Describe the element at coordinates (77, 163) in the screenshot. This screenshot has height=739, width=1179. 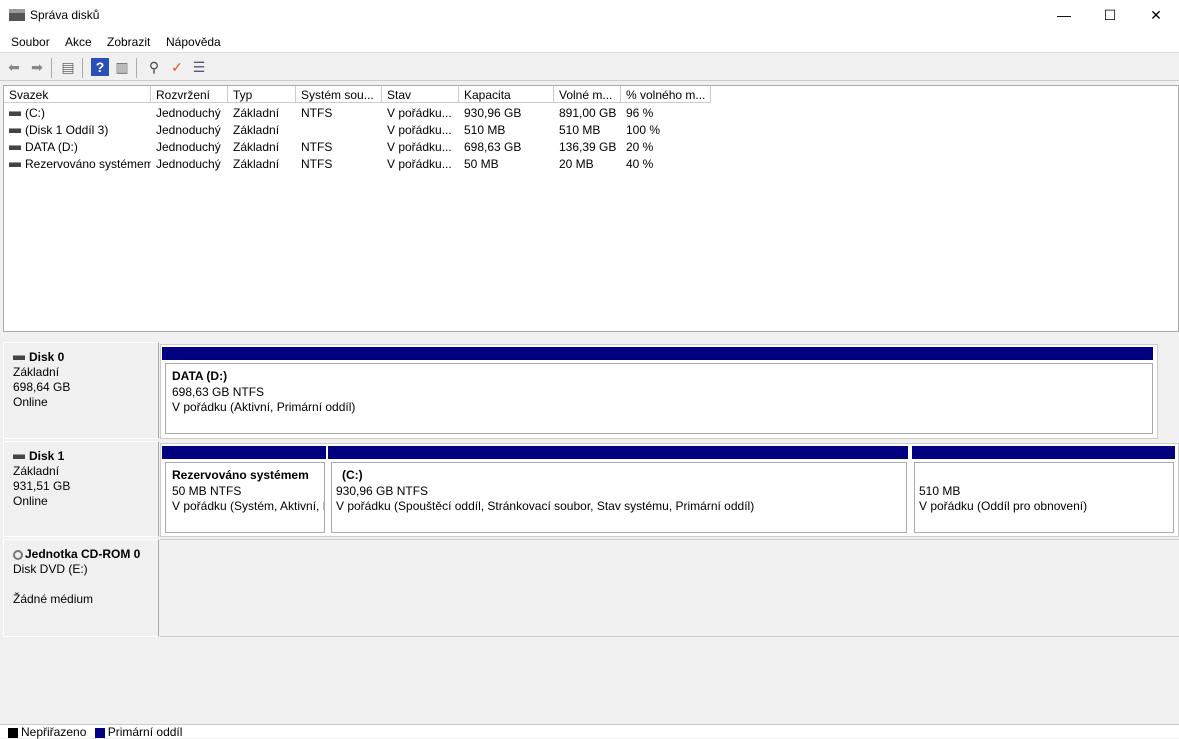
I see `volume-cell: Rezervováno systémem` at that location.